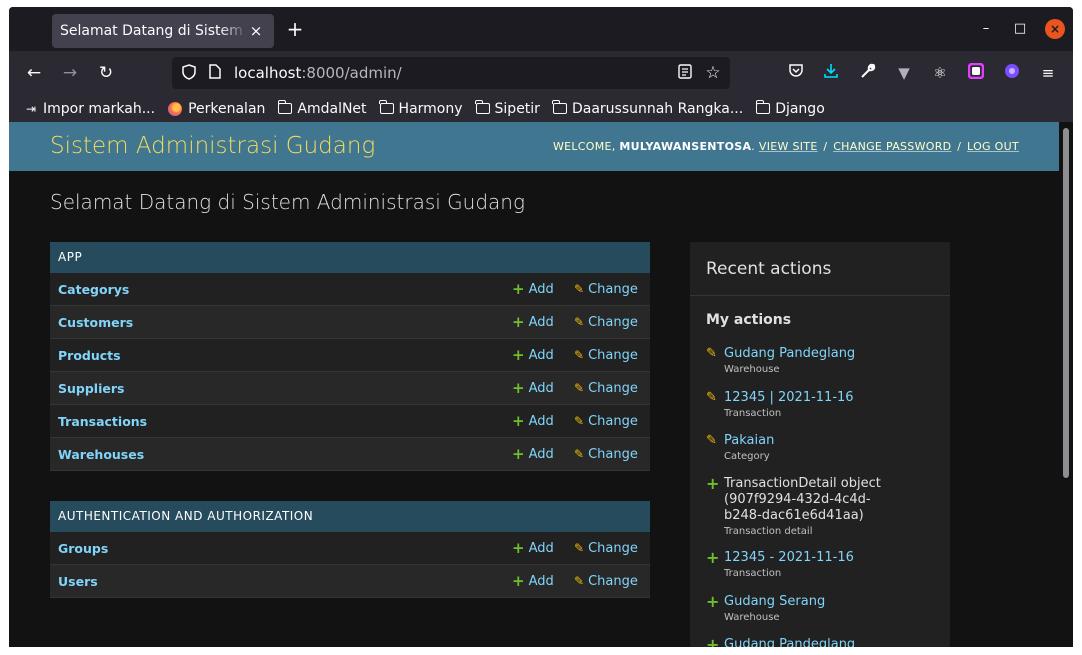 Image resolution: width=1082 pixels, height=655 pixels. Describe the element at coordinates (976, 72) in the screenshot. I see `colorzilla-icon` at that location.